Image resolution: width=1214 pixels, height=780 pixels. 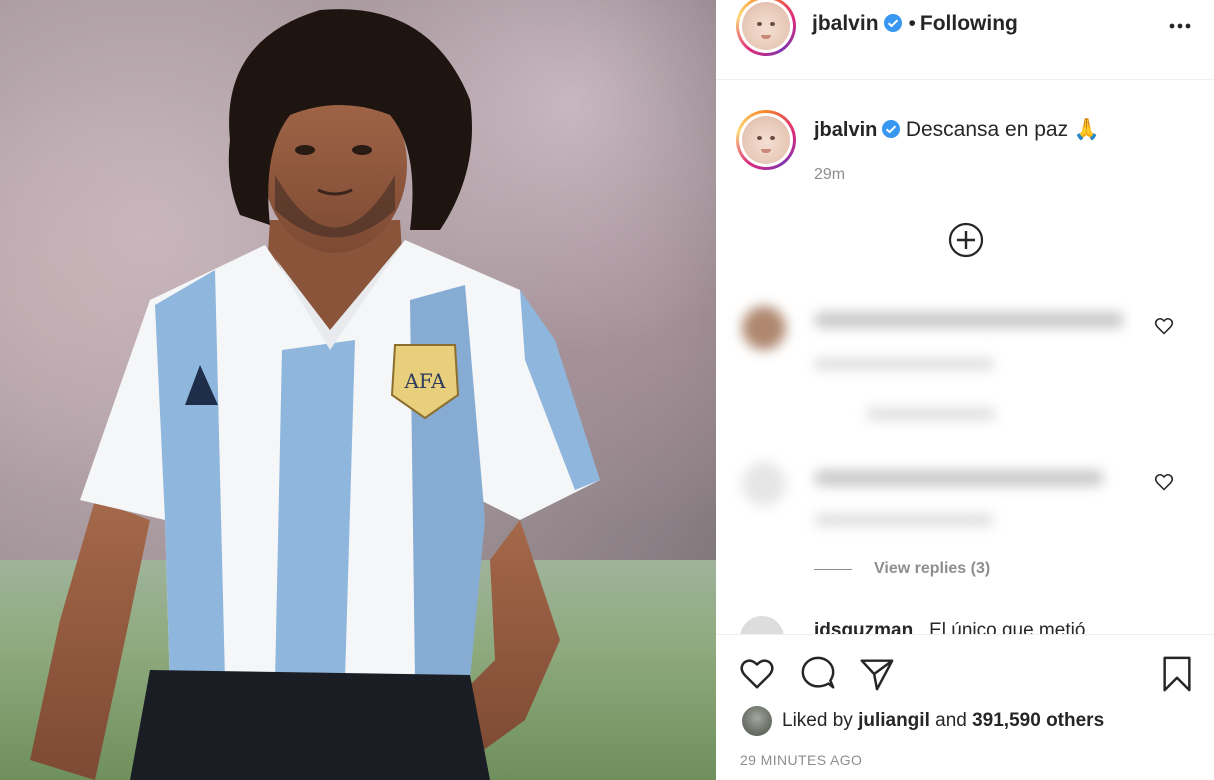 What do you see at coordinates (757, 674) in the screenshot?
I see `heart-icon` at bounding box center [757, 674].